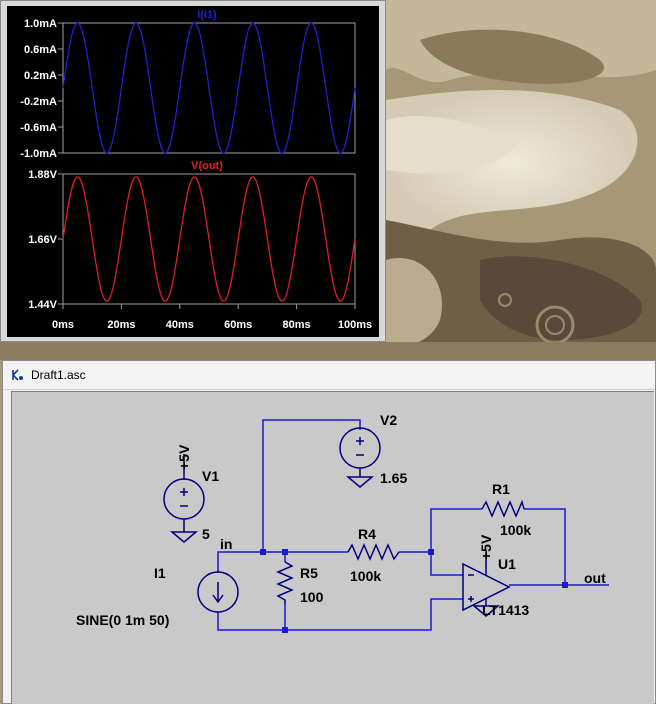 Image resolution: width=656 pixels, height=704 pixels. Describe the element at coordinates (123, 620) in the screenshot. I see `i1-value: SINE(0 1m 50)` at that location.